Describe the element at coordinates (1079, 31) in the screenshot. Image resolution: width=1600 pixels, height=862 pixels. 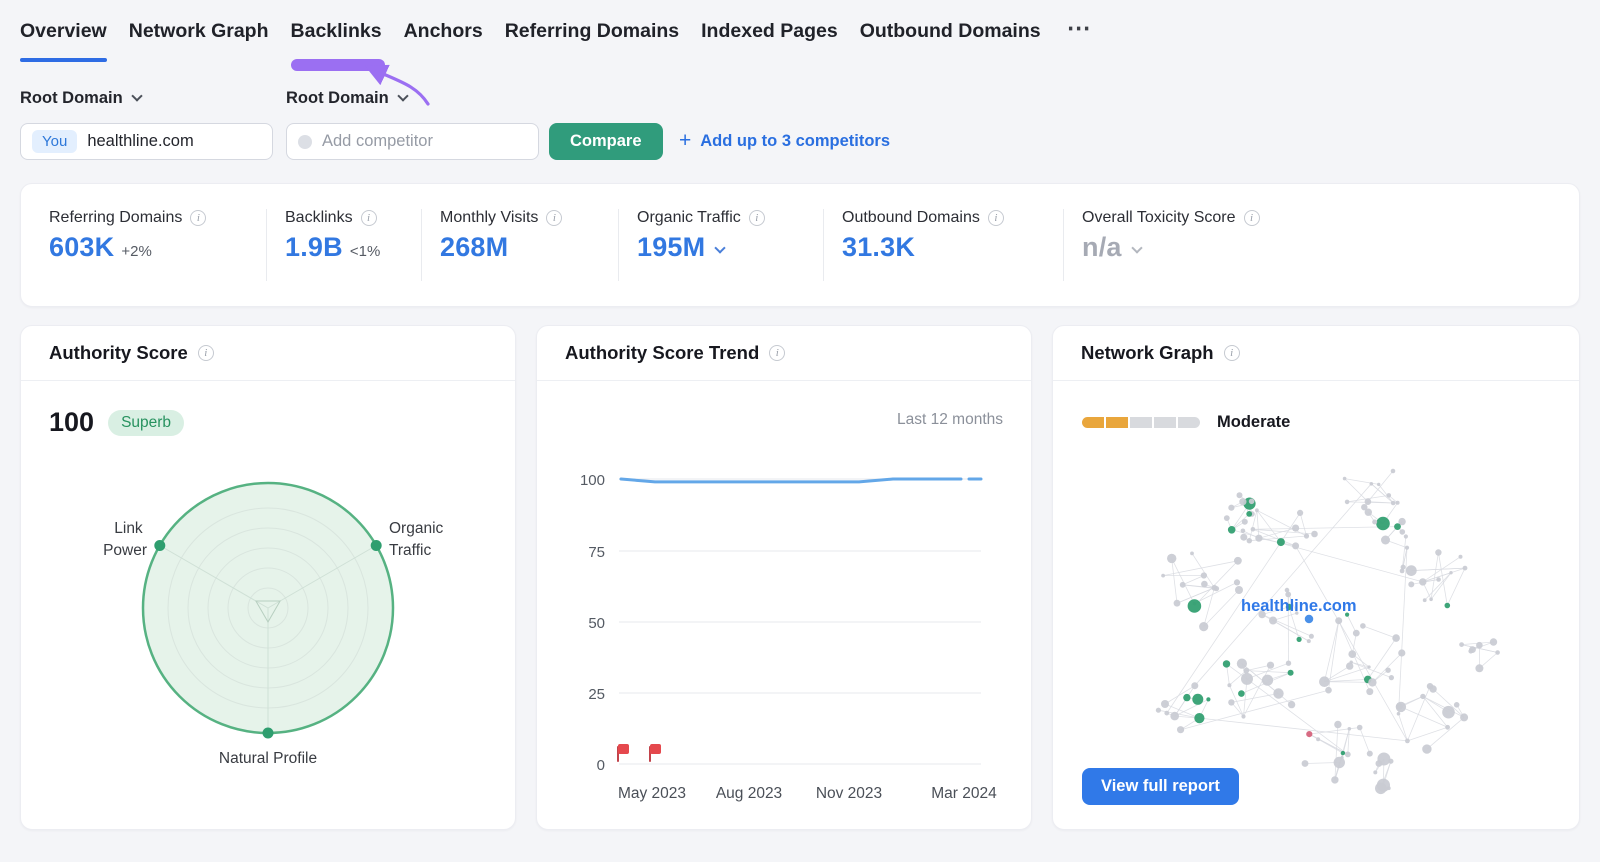
I see `tabs-overflow-icon: ⋯` at that location.